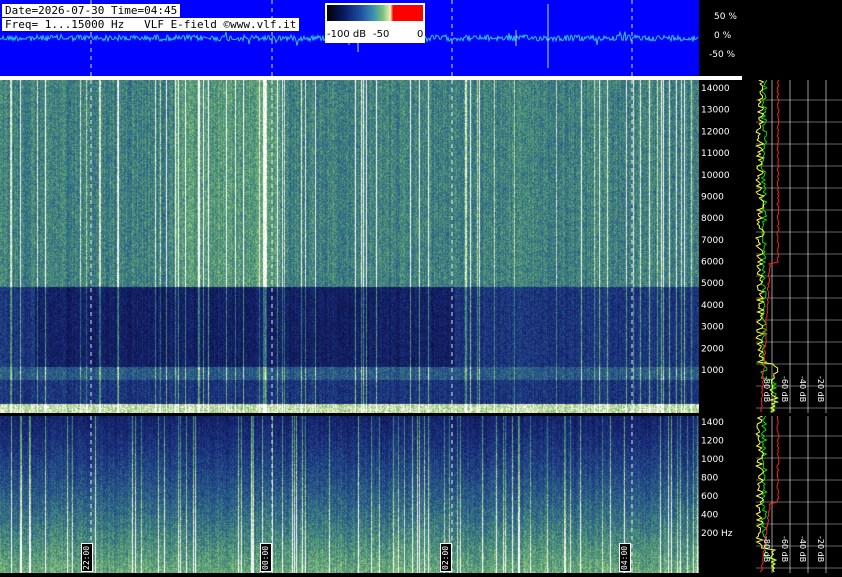 This screenshot has height=577, width=842. What do you see at coordinates (446, 557) in the screenshot?
I see `time-label-02: 02:00` at bounding box center [446, 557].